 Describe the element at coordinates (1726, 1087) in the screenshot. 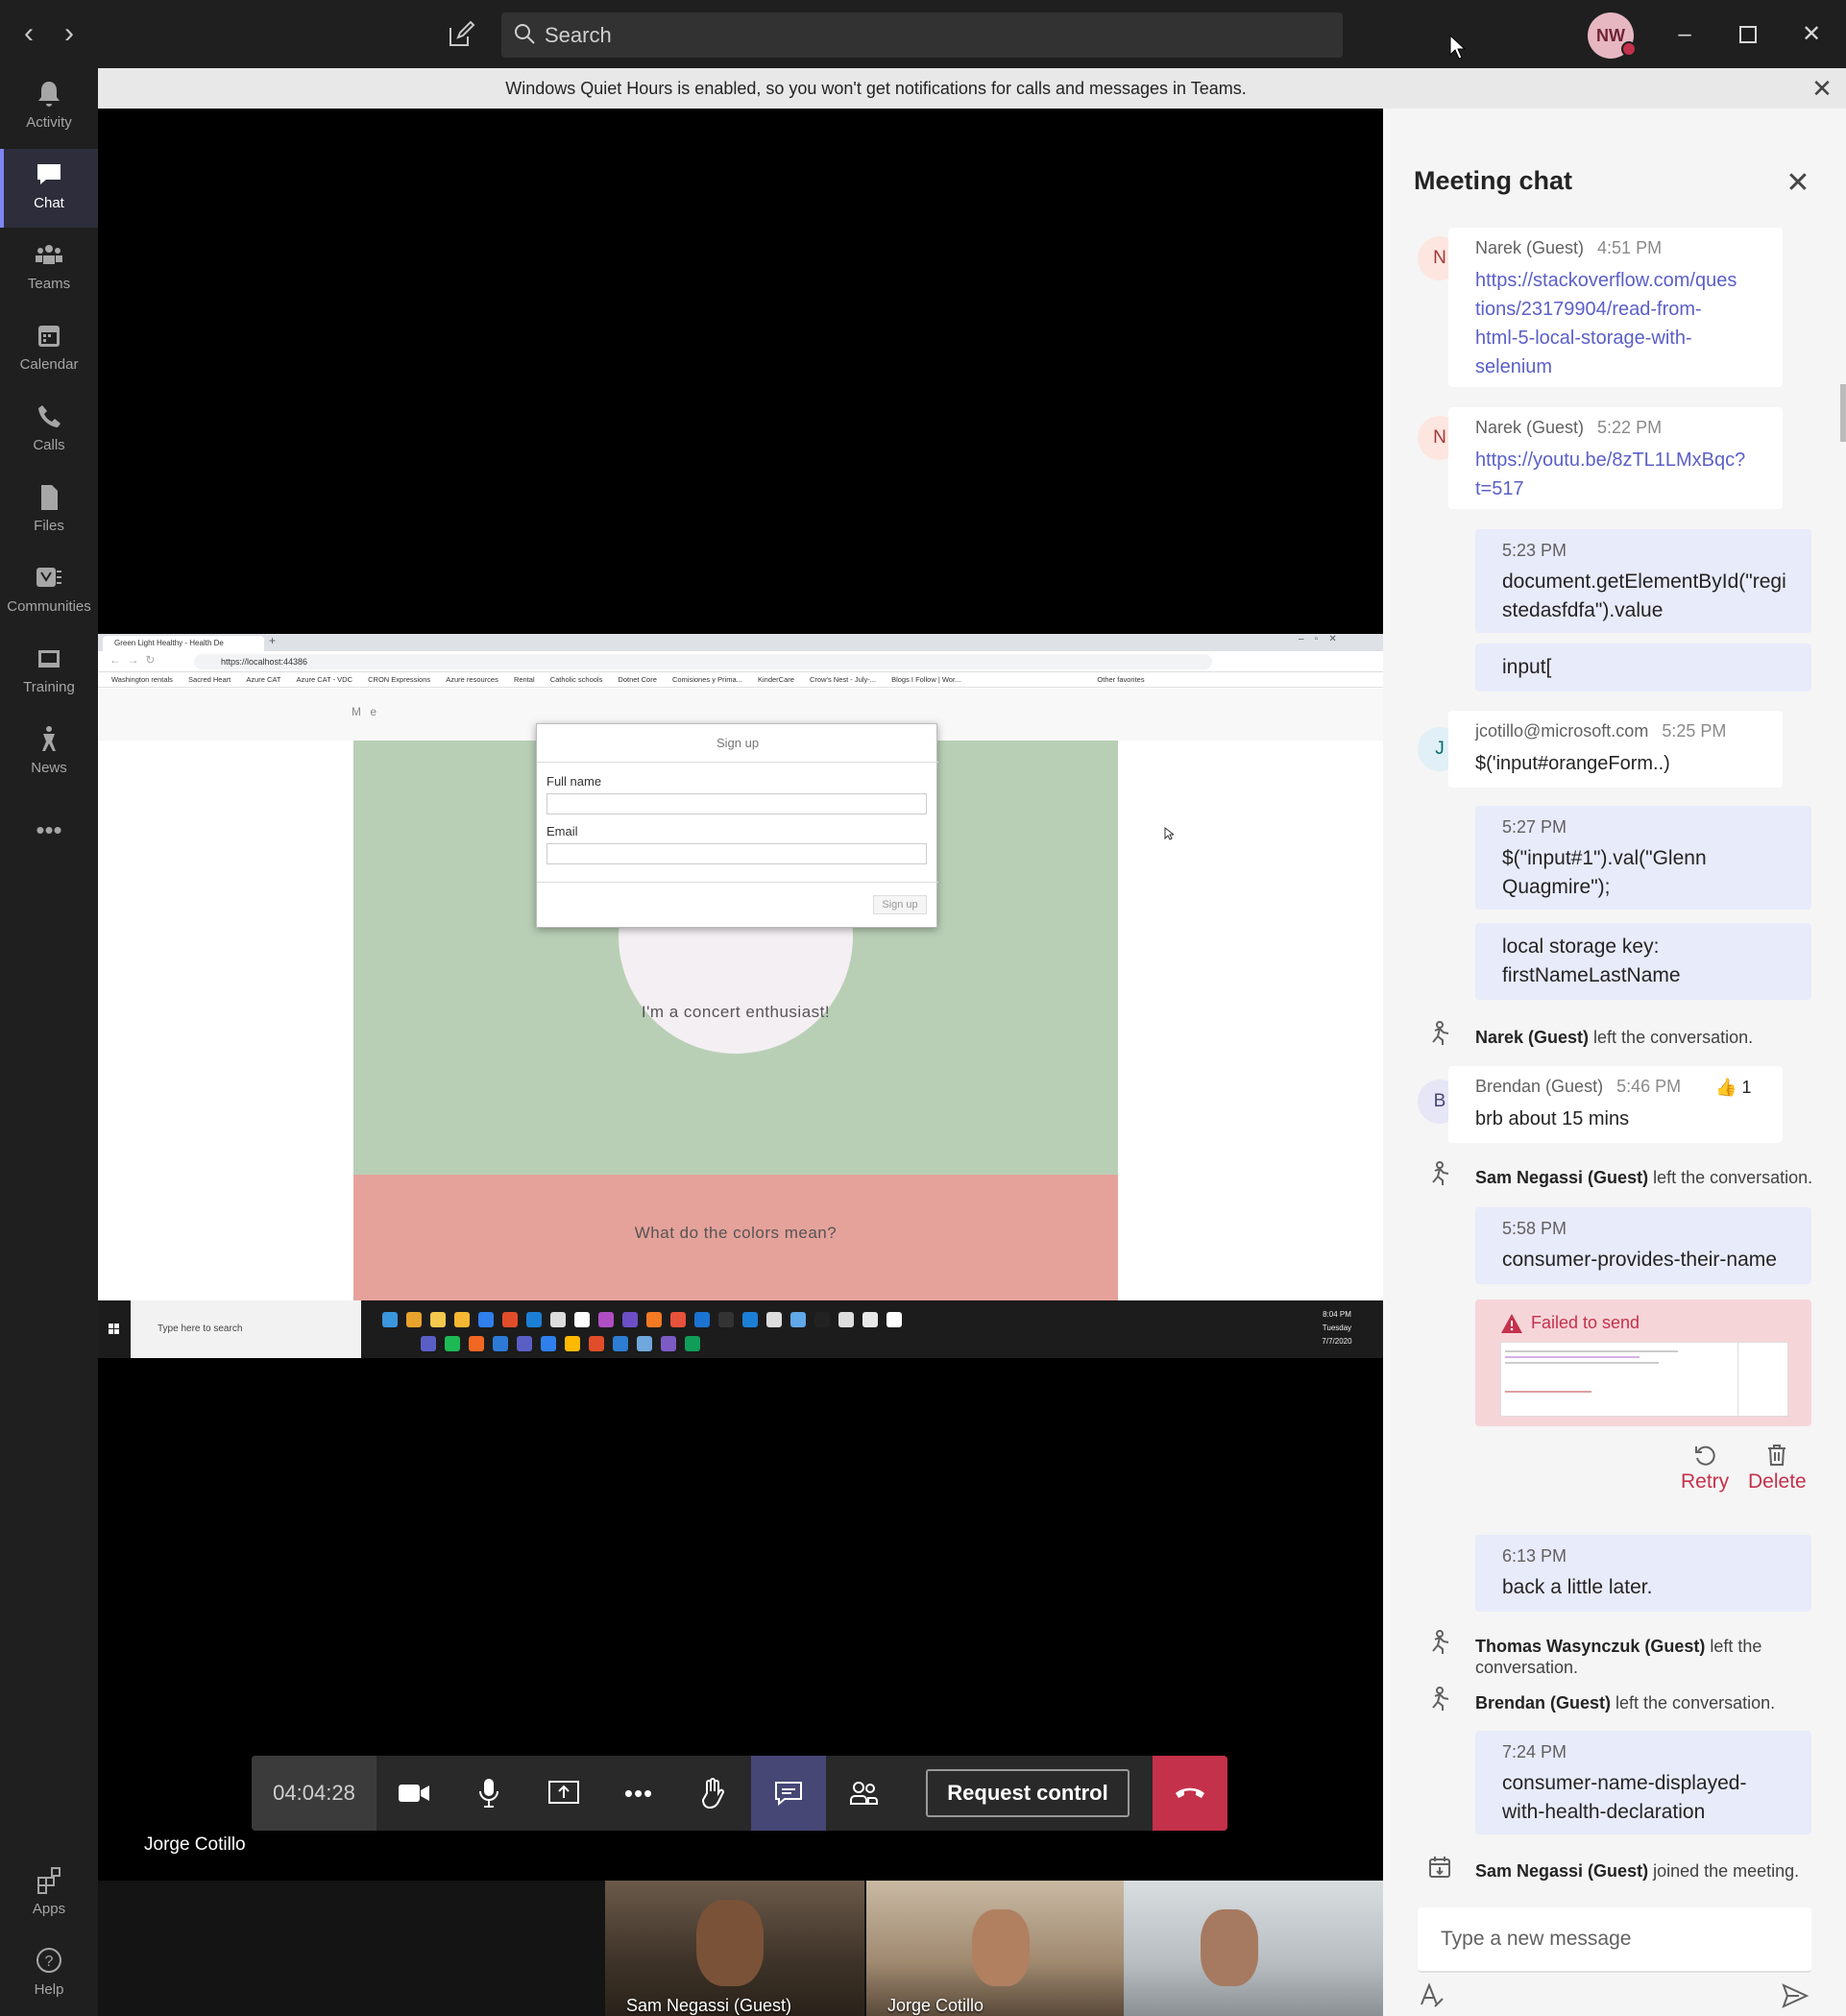

I see `thumbs-up-icon: 👍` at that location.